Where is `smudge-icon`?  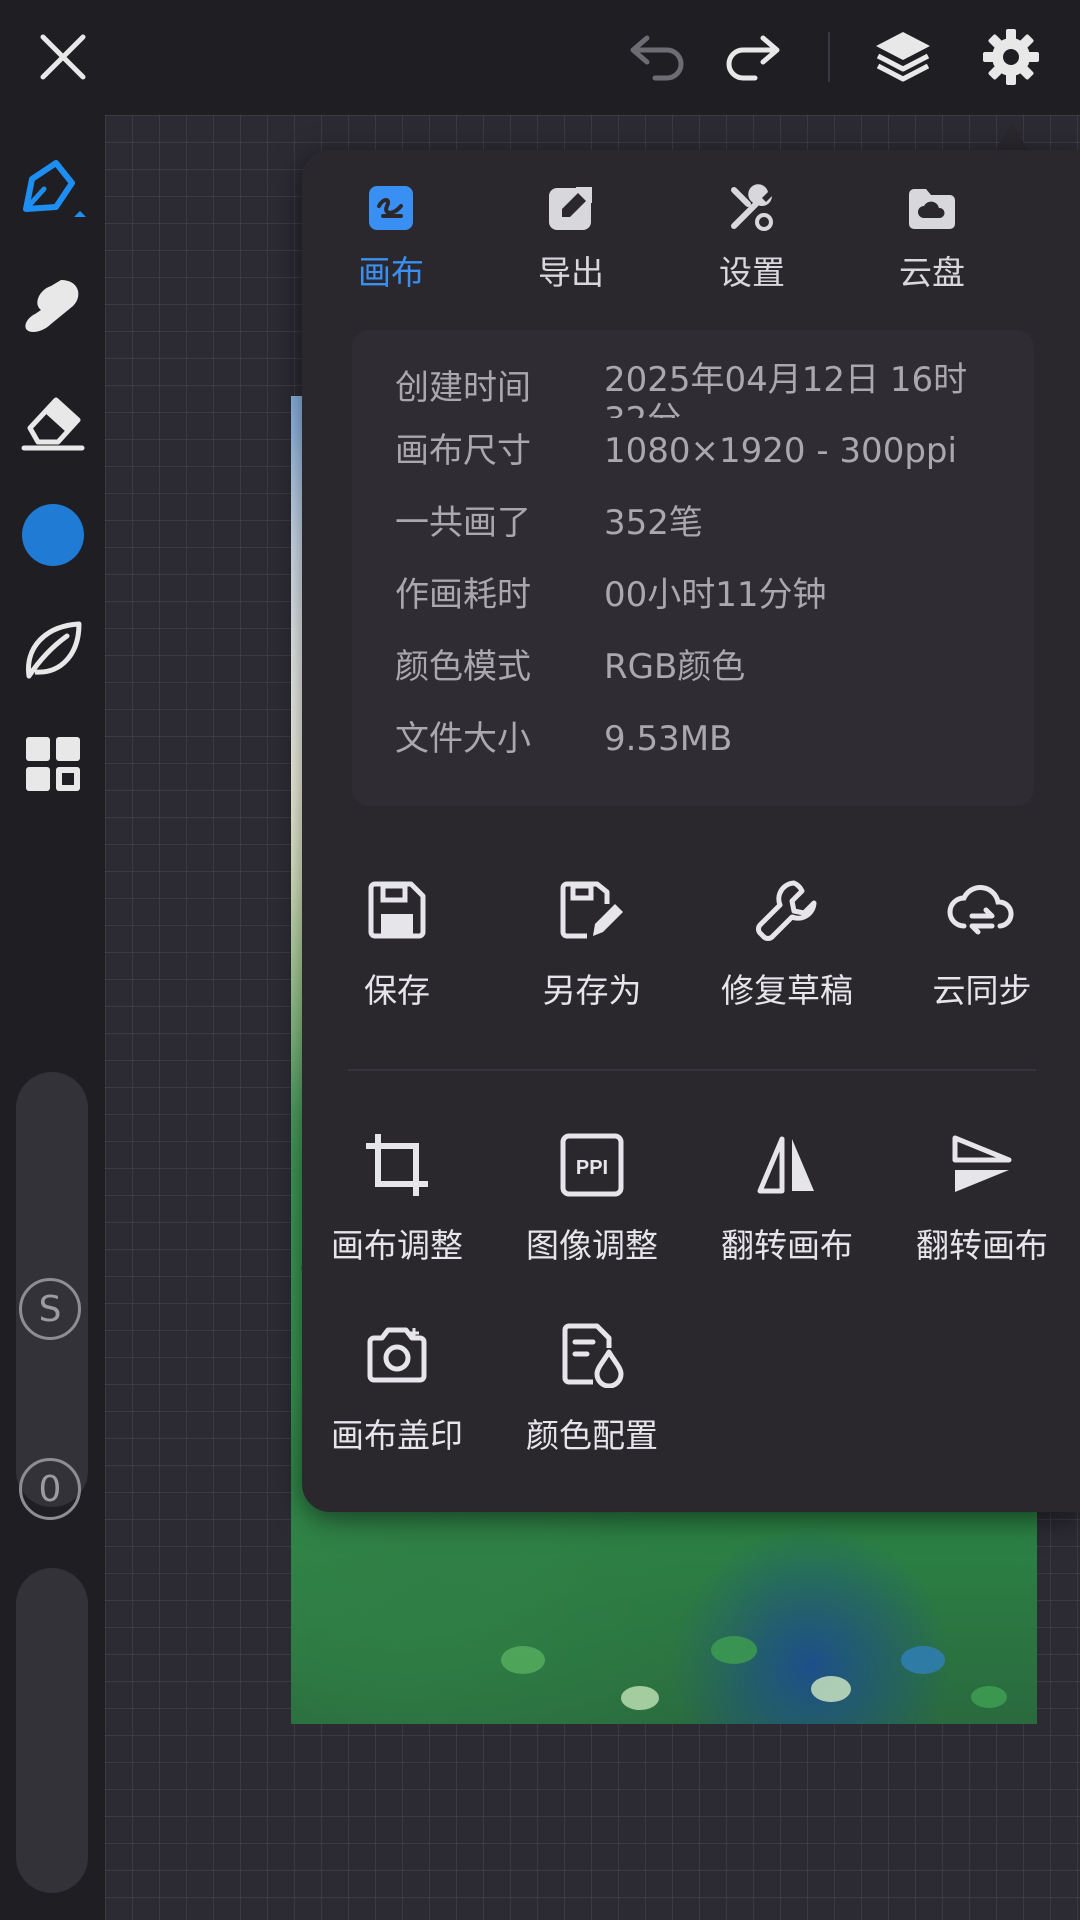 smudge-icon is located at coordinates (53, 306).